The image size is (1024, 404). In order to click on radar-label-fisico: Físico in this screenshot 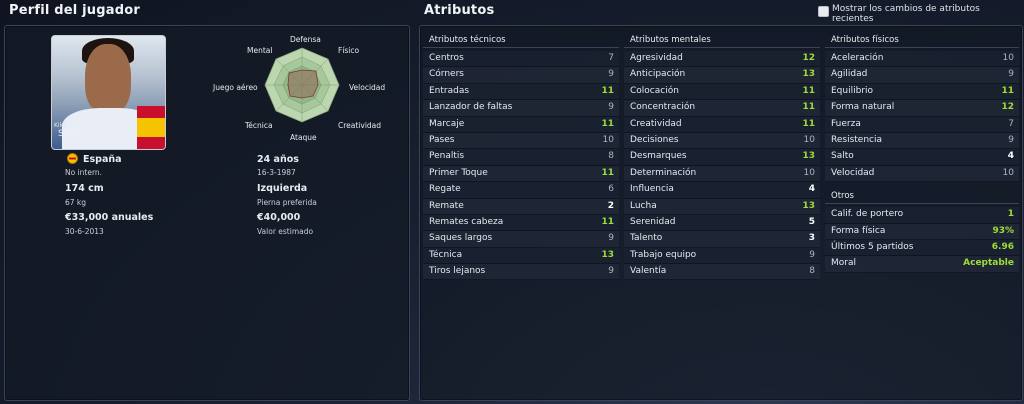, I will do `click(349, 50)`.